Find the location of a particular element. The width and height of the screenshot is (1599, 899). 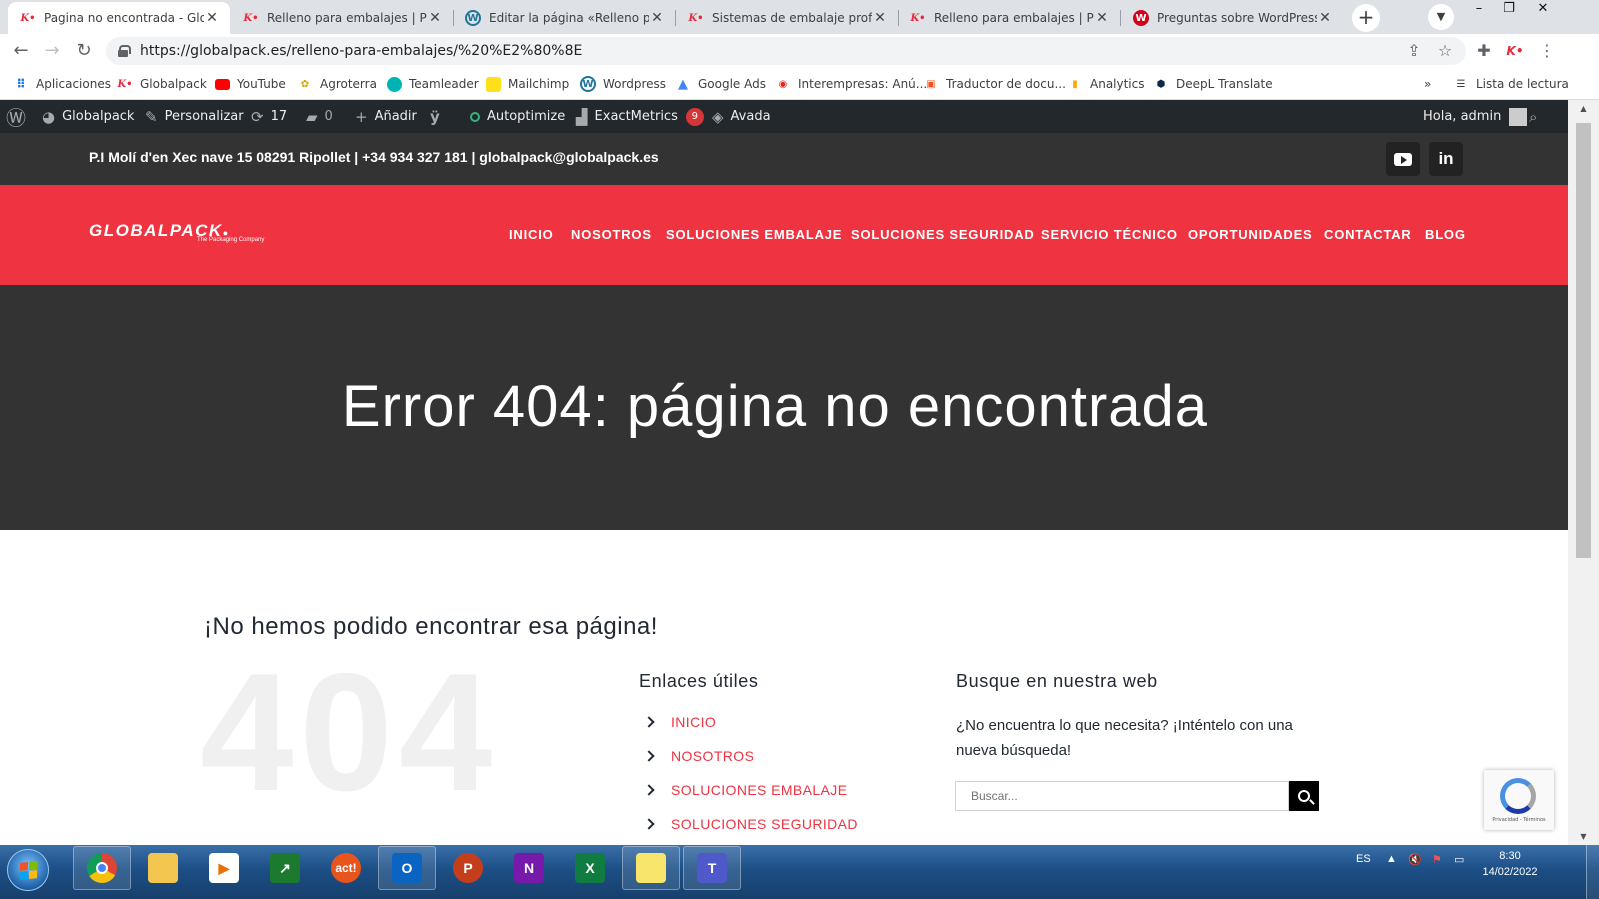

extensions-puzzle-icon: ✚ is located at coordinates (1484, 51).